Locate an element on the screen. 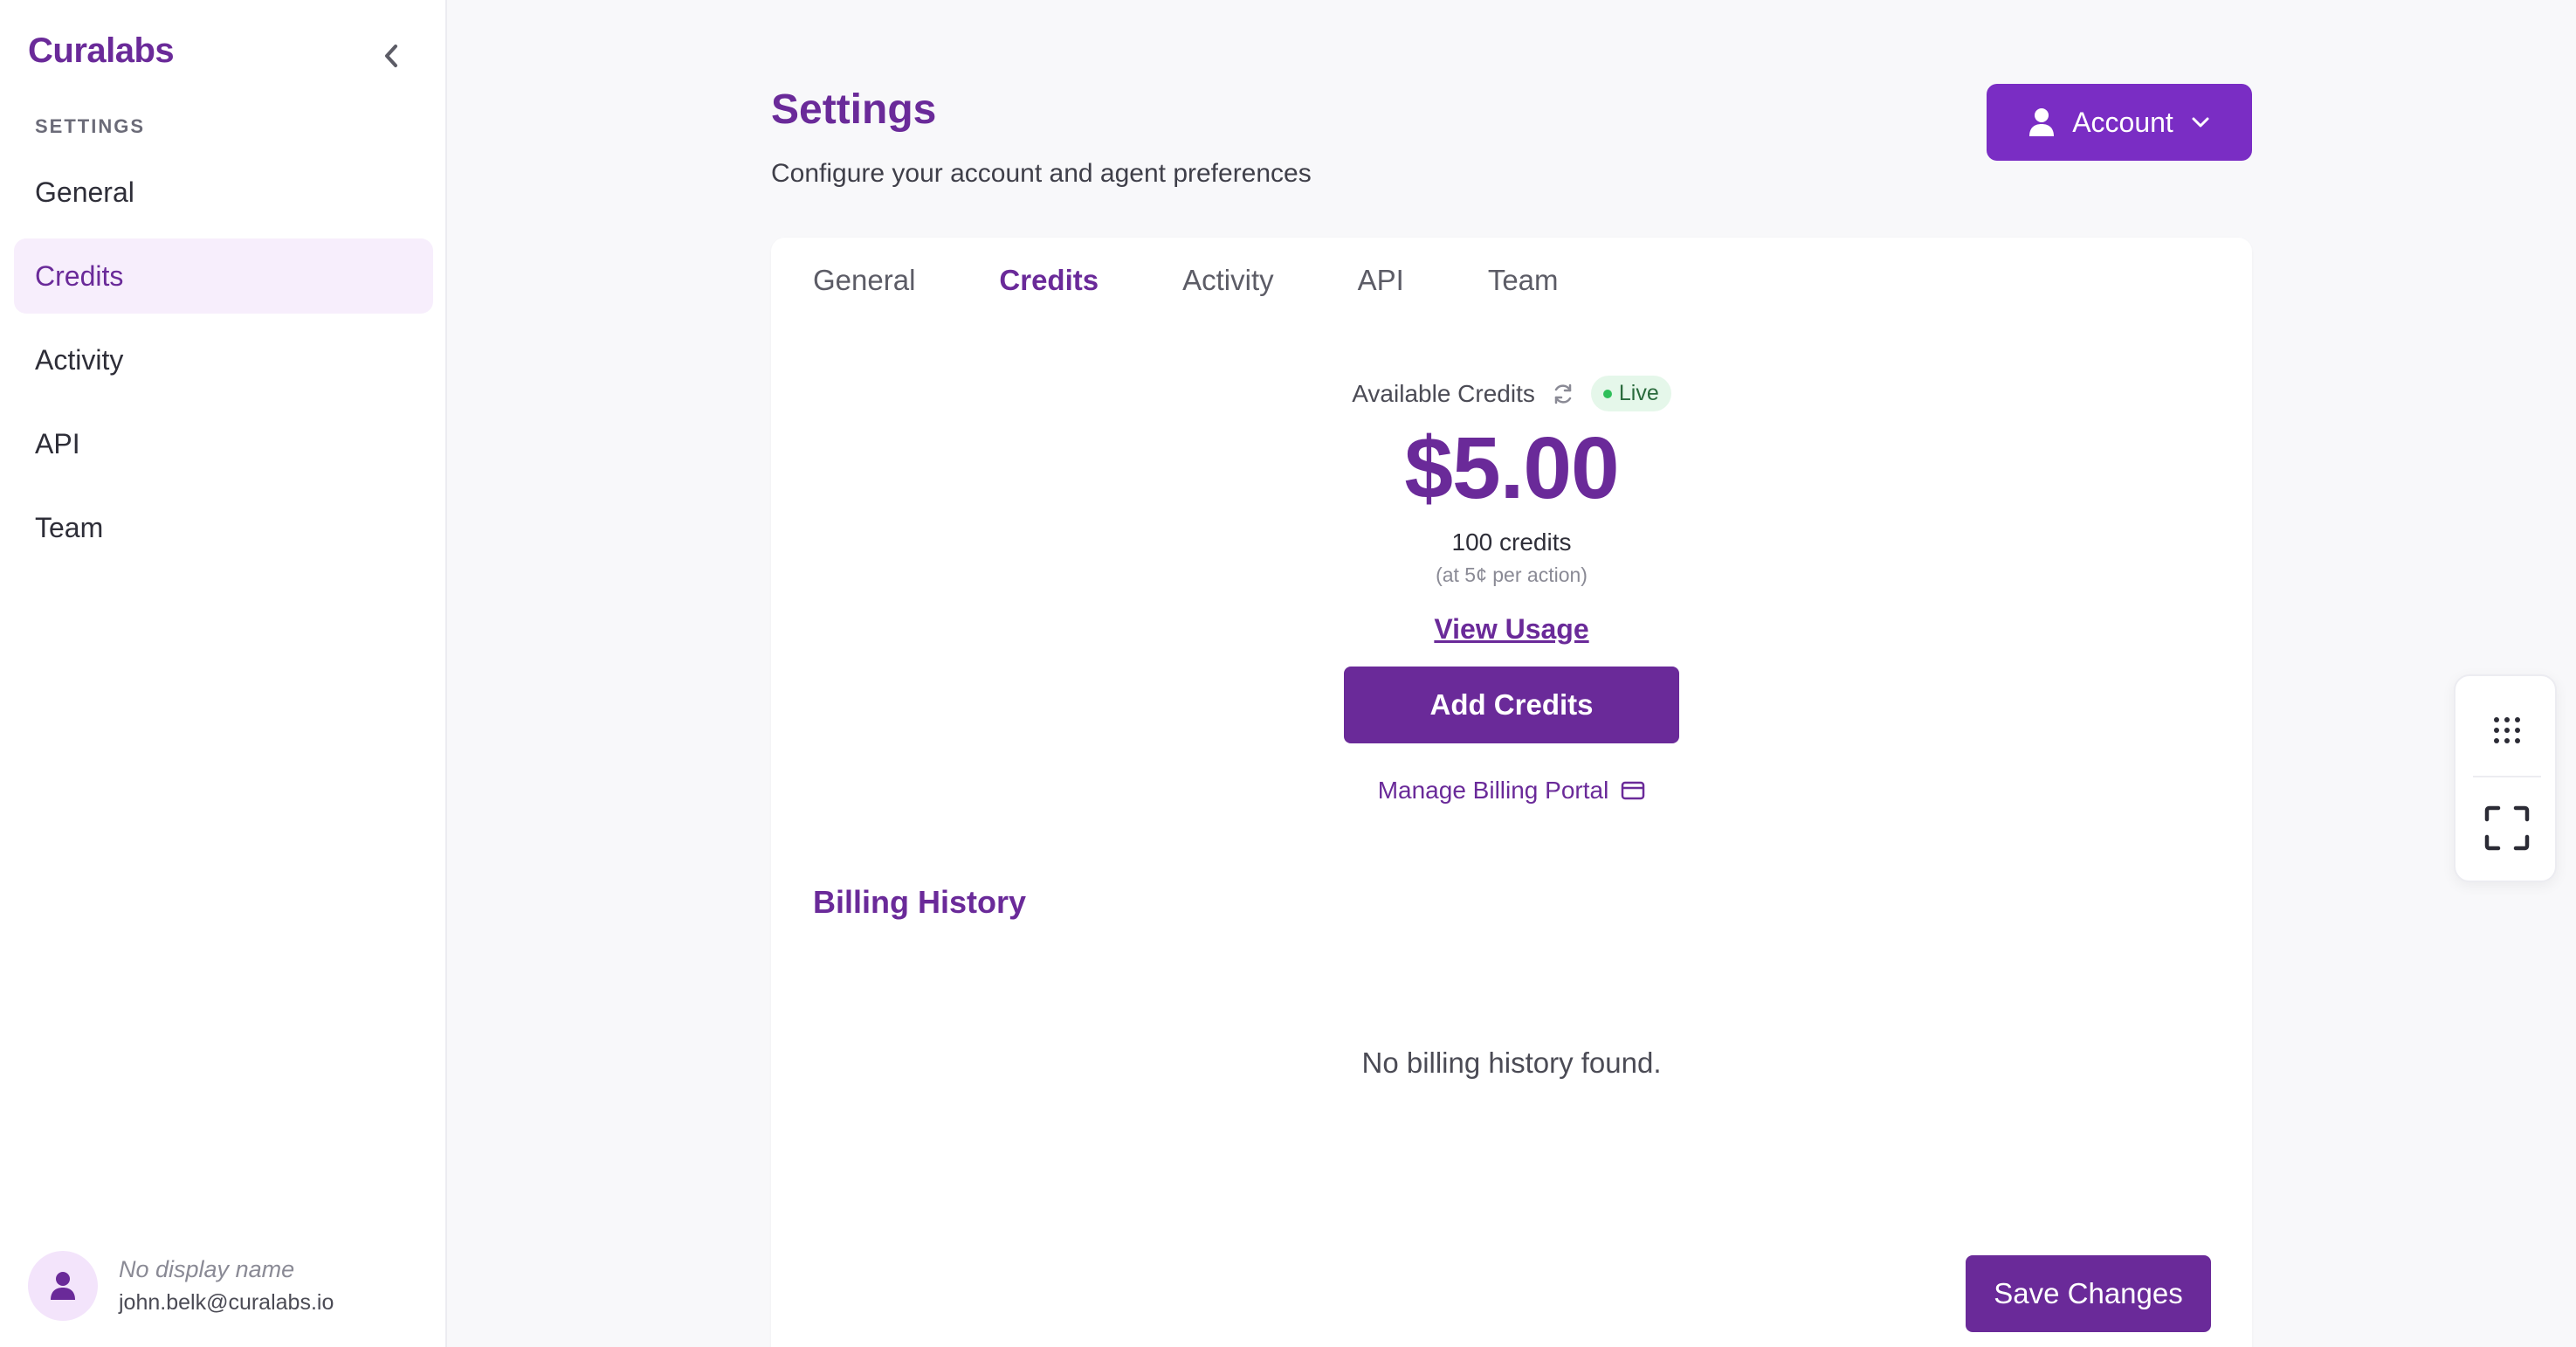 This screenshot has height=1347, width=2576. sidebar-item-general: General is located at coordinates (223, 193).